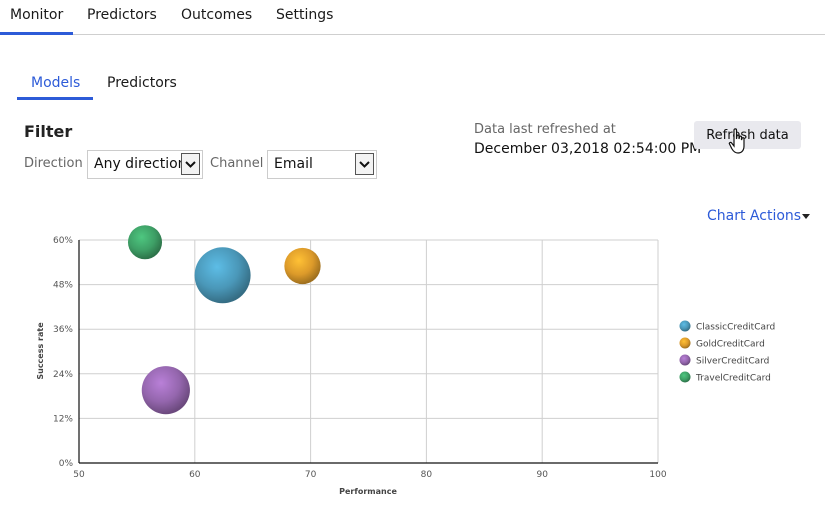 The image size is (825, 516). I want to click on x-tick-label: 60, so click(195, 475).